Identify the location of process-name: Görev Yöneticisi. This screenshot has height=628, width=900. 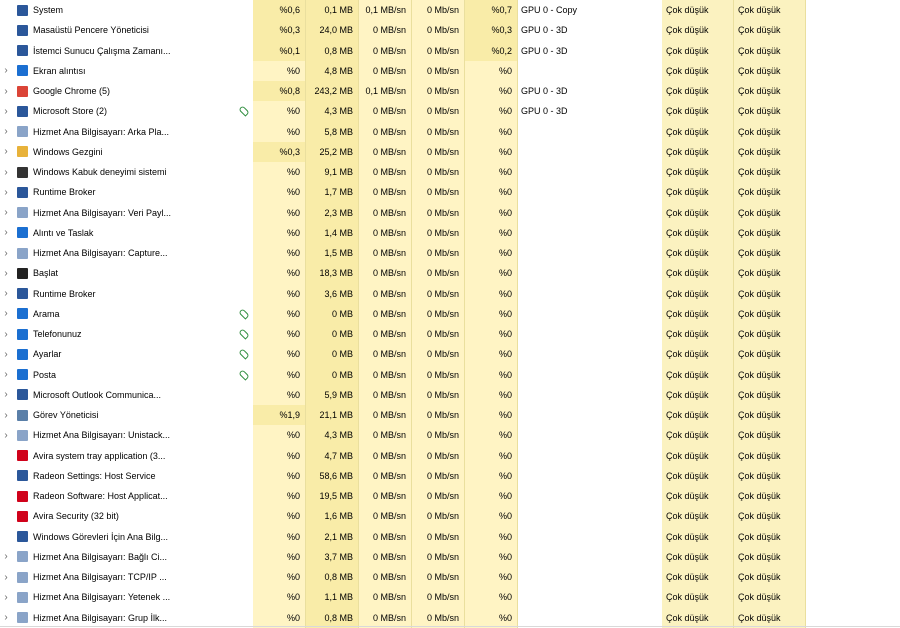
(66, 415).